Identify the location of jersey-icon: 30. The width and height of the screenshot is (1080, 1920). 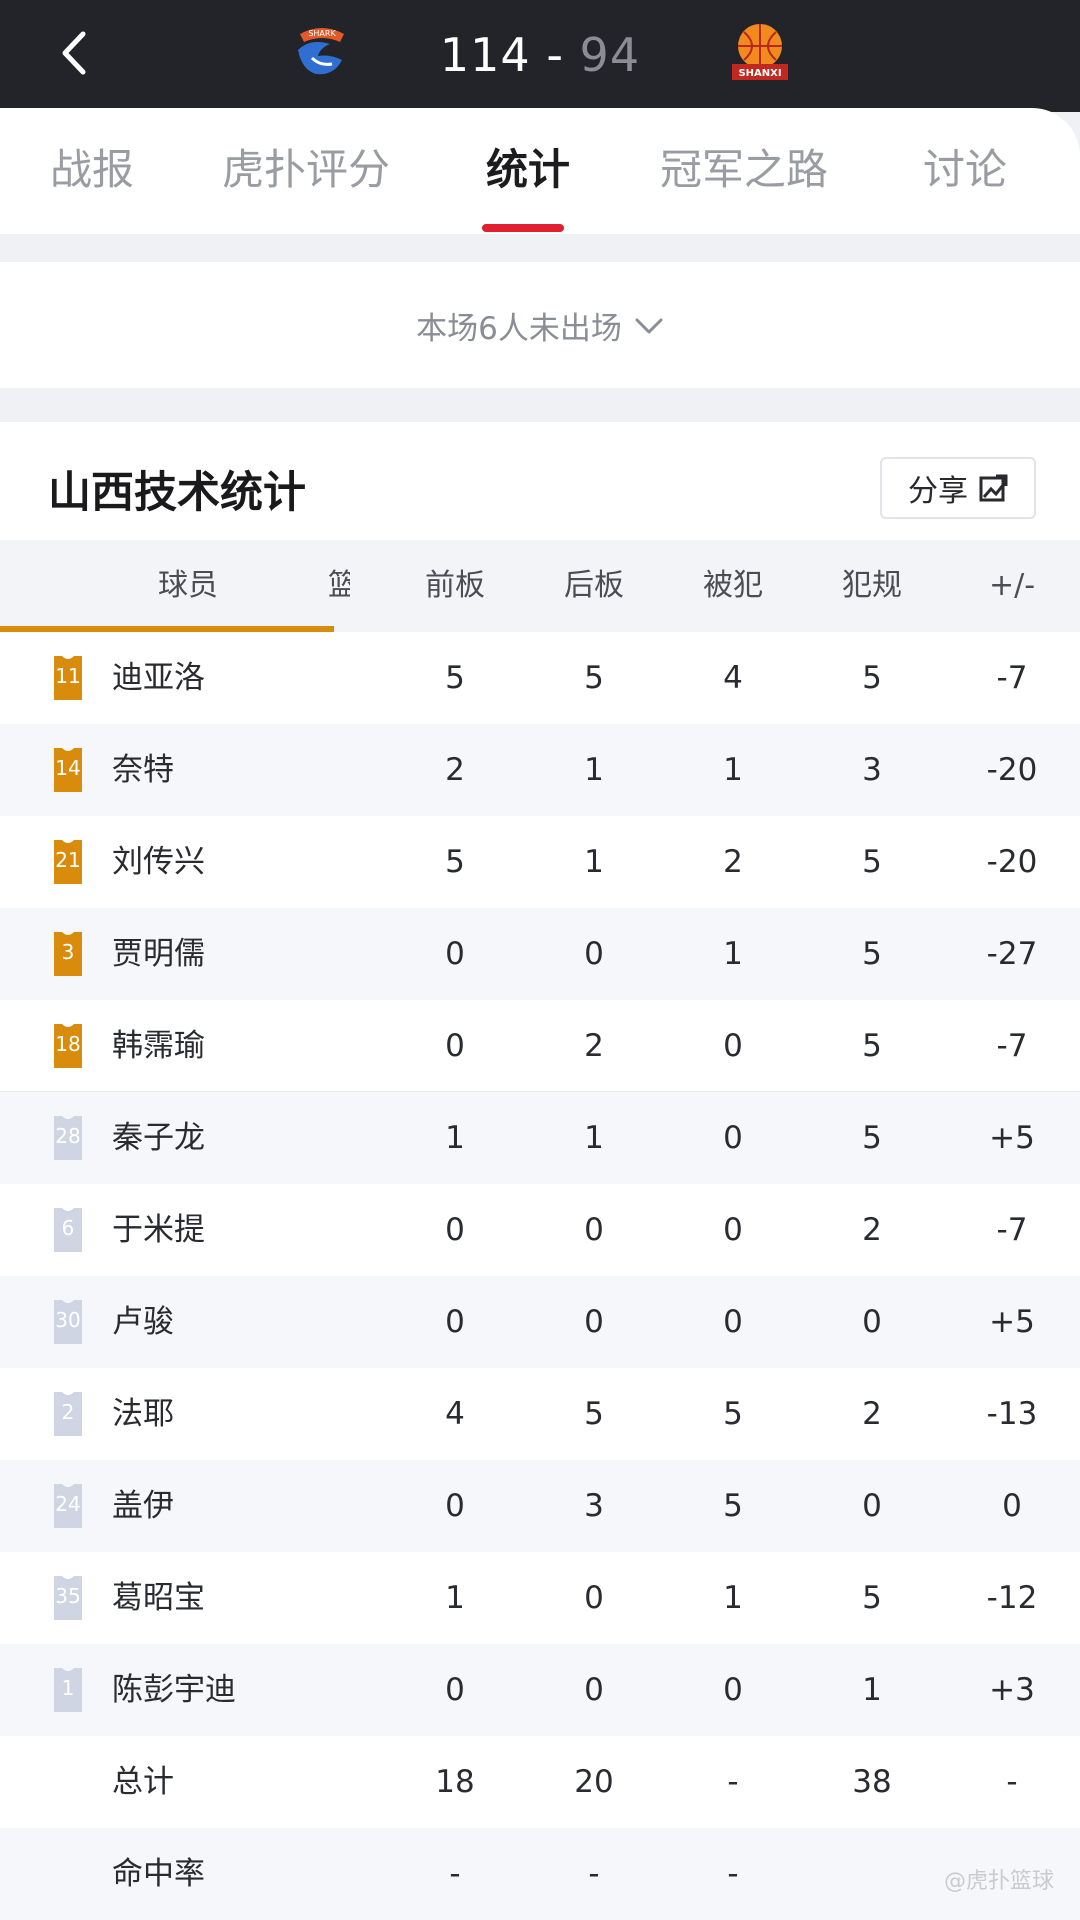
(68, 1322).